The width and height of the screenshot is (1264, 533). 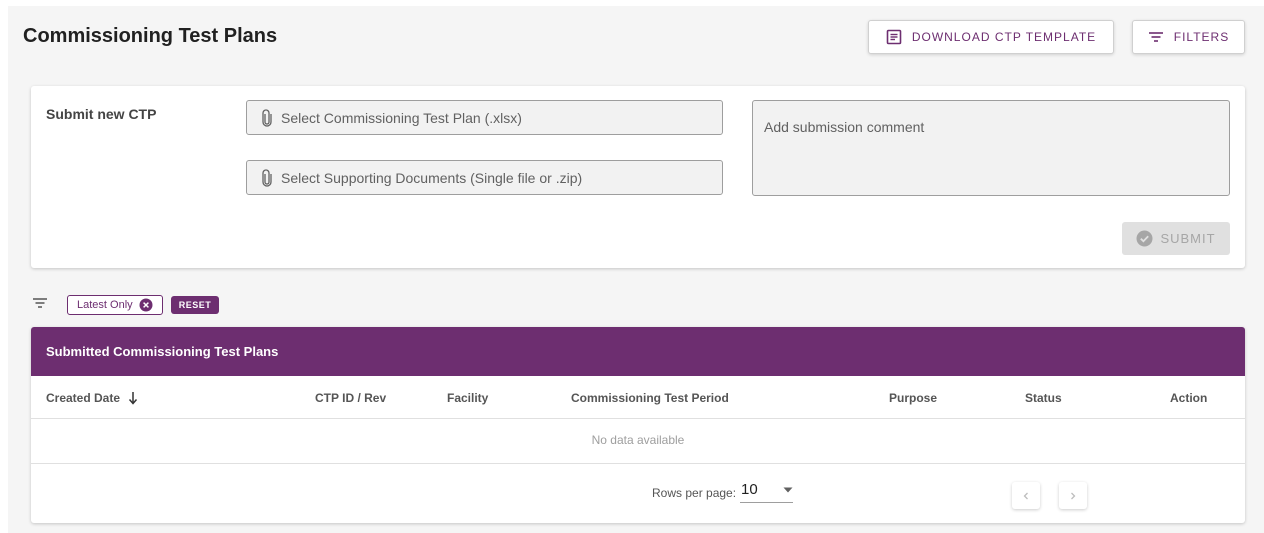 What do you see at coordinates (401, 117) in the screenshot?
I see `ctp-file-placeholder: Select Commissioning Test Plan (.xlsx)` at bounding box center [401, 117].